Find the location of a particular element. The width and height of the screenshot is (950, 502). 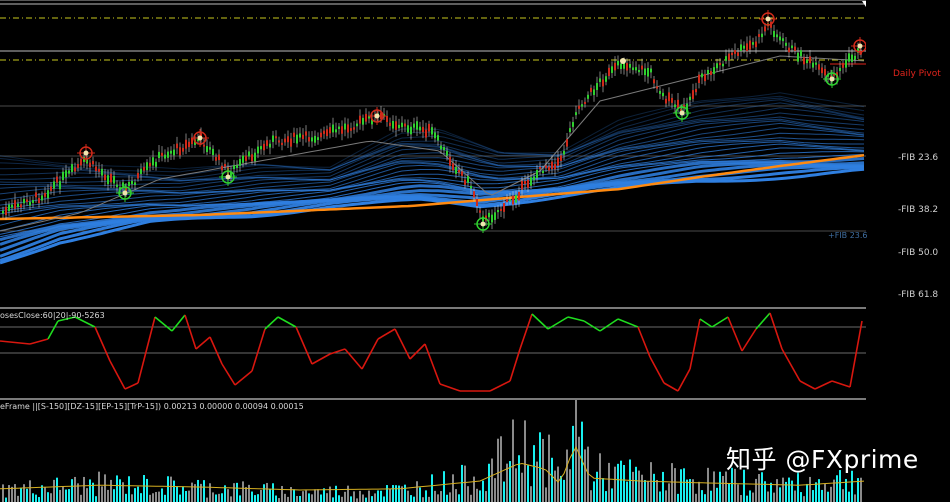

buy-fractal-marker-dot is located at coordinates (832, 79).